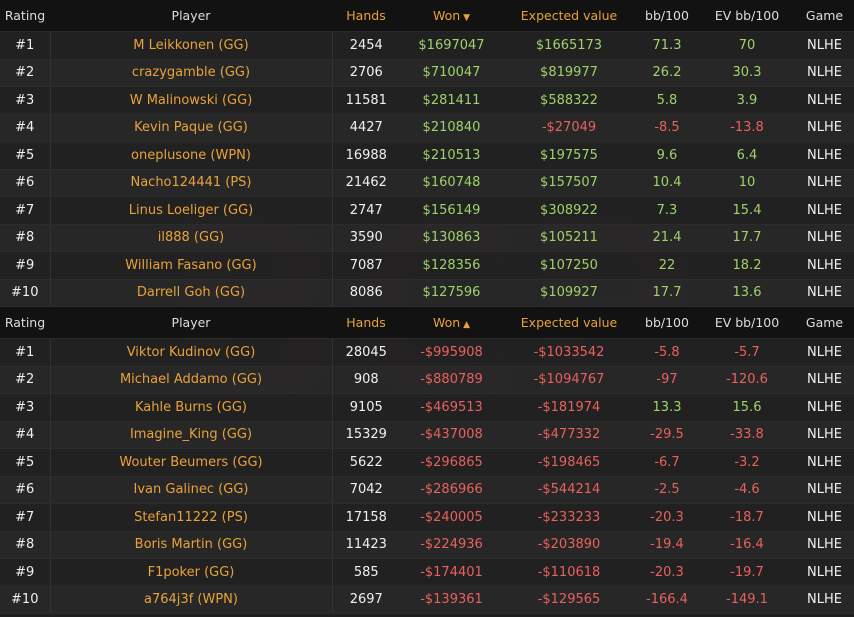 The height and width of the screenshot is (617, 854). I want to click on player-link: il888 (GG), so click(190, 238).